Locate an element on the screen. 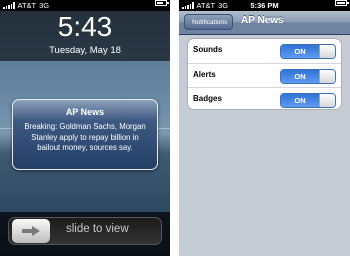 This screenshot has height=256, width=350. network-label: 3G is located at coordinates (44, 5).